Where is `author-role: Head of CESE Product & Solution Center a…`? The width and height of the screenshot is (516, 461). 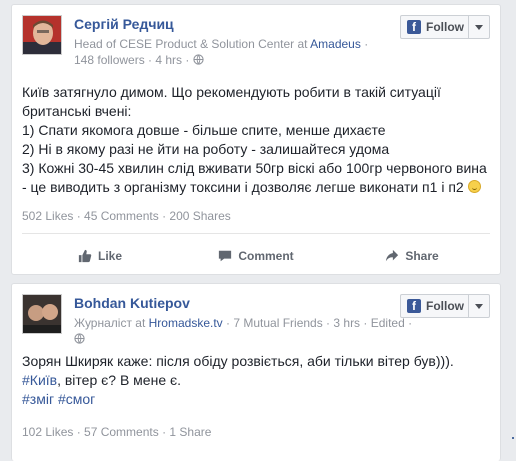 author-role: Head of CESE Product & Solution Center a… is located at coordinates (191, 44).